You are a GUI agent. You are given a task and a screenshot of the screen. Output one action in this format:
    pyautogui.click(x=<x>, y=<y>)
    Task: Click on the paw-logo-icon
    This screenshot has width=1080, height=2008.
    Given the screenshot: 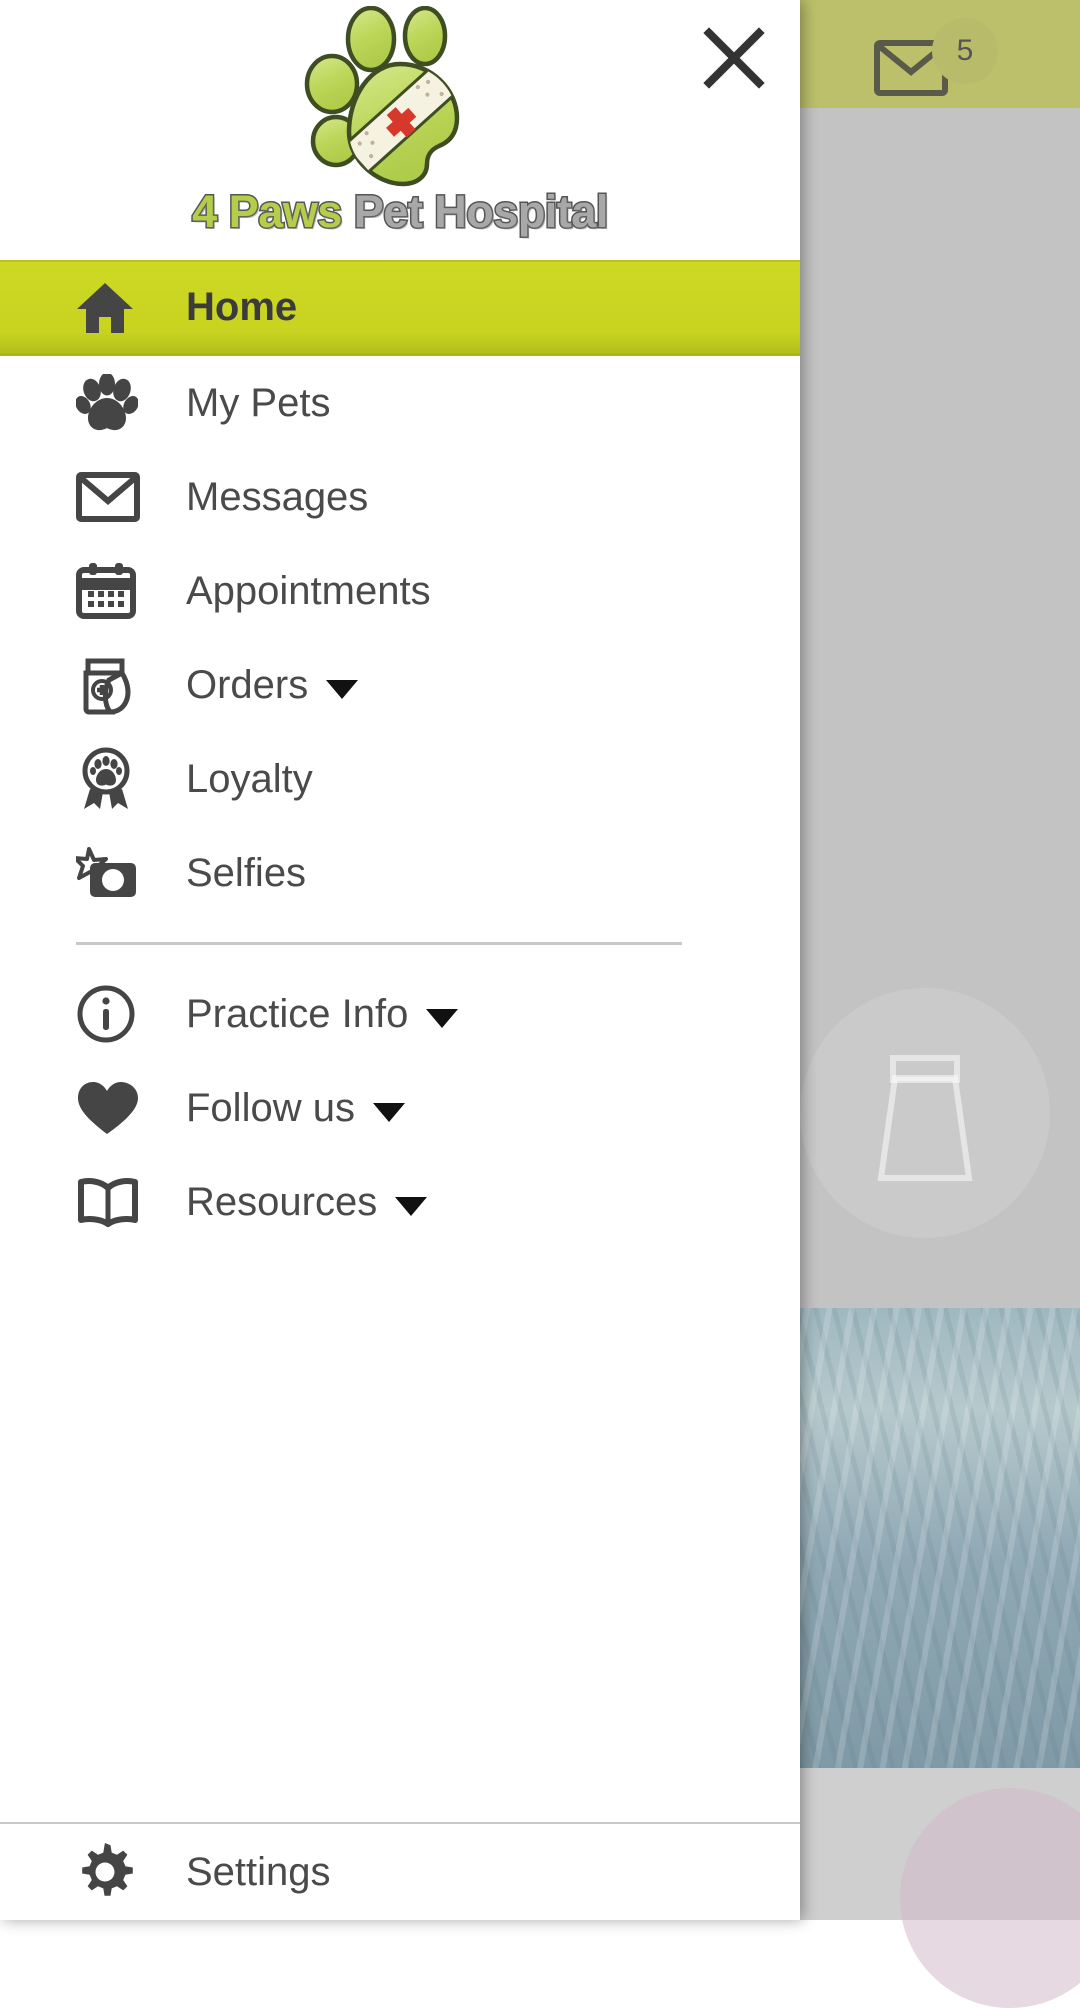 What is the action you would take?
    pyautogui.click(x=400, y=98)
    